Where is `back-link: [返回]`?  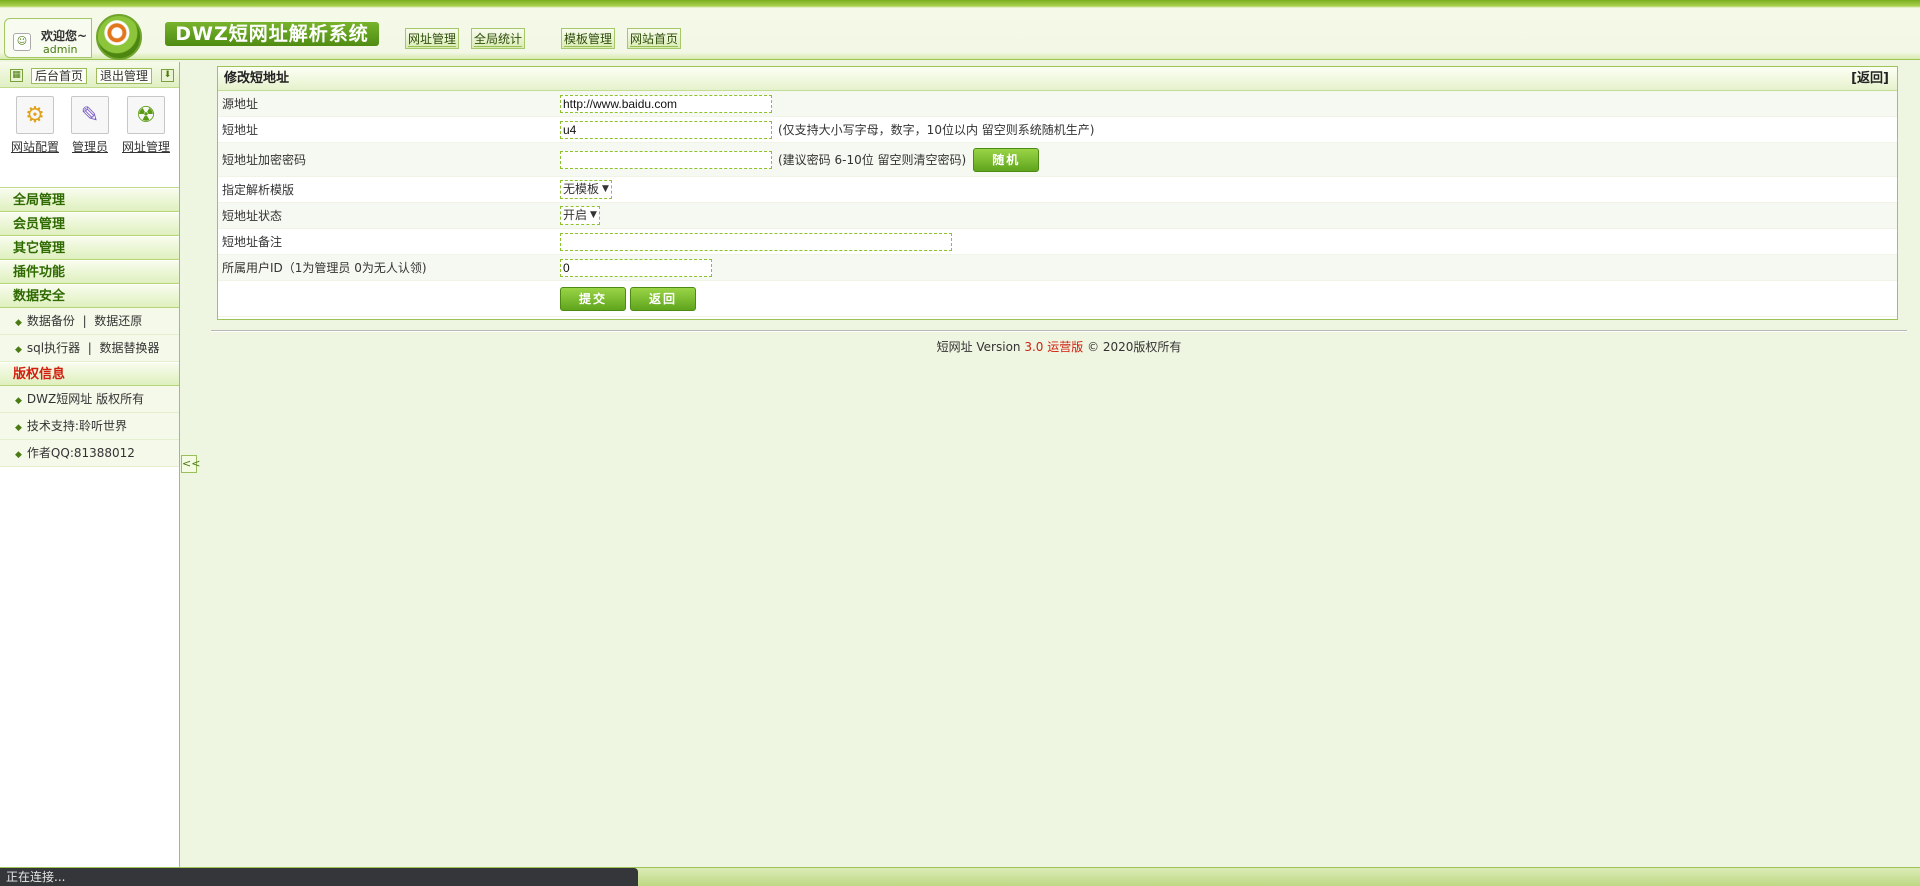
back-link: [返回] is located at coordinates (1870, 79).